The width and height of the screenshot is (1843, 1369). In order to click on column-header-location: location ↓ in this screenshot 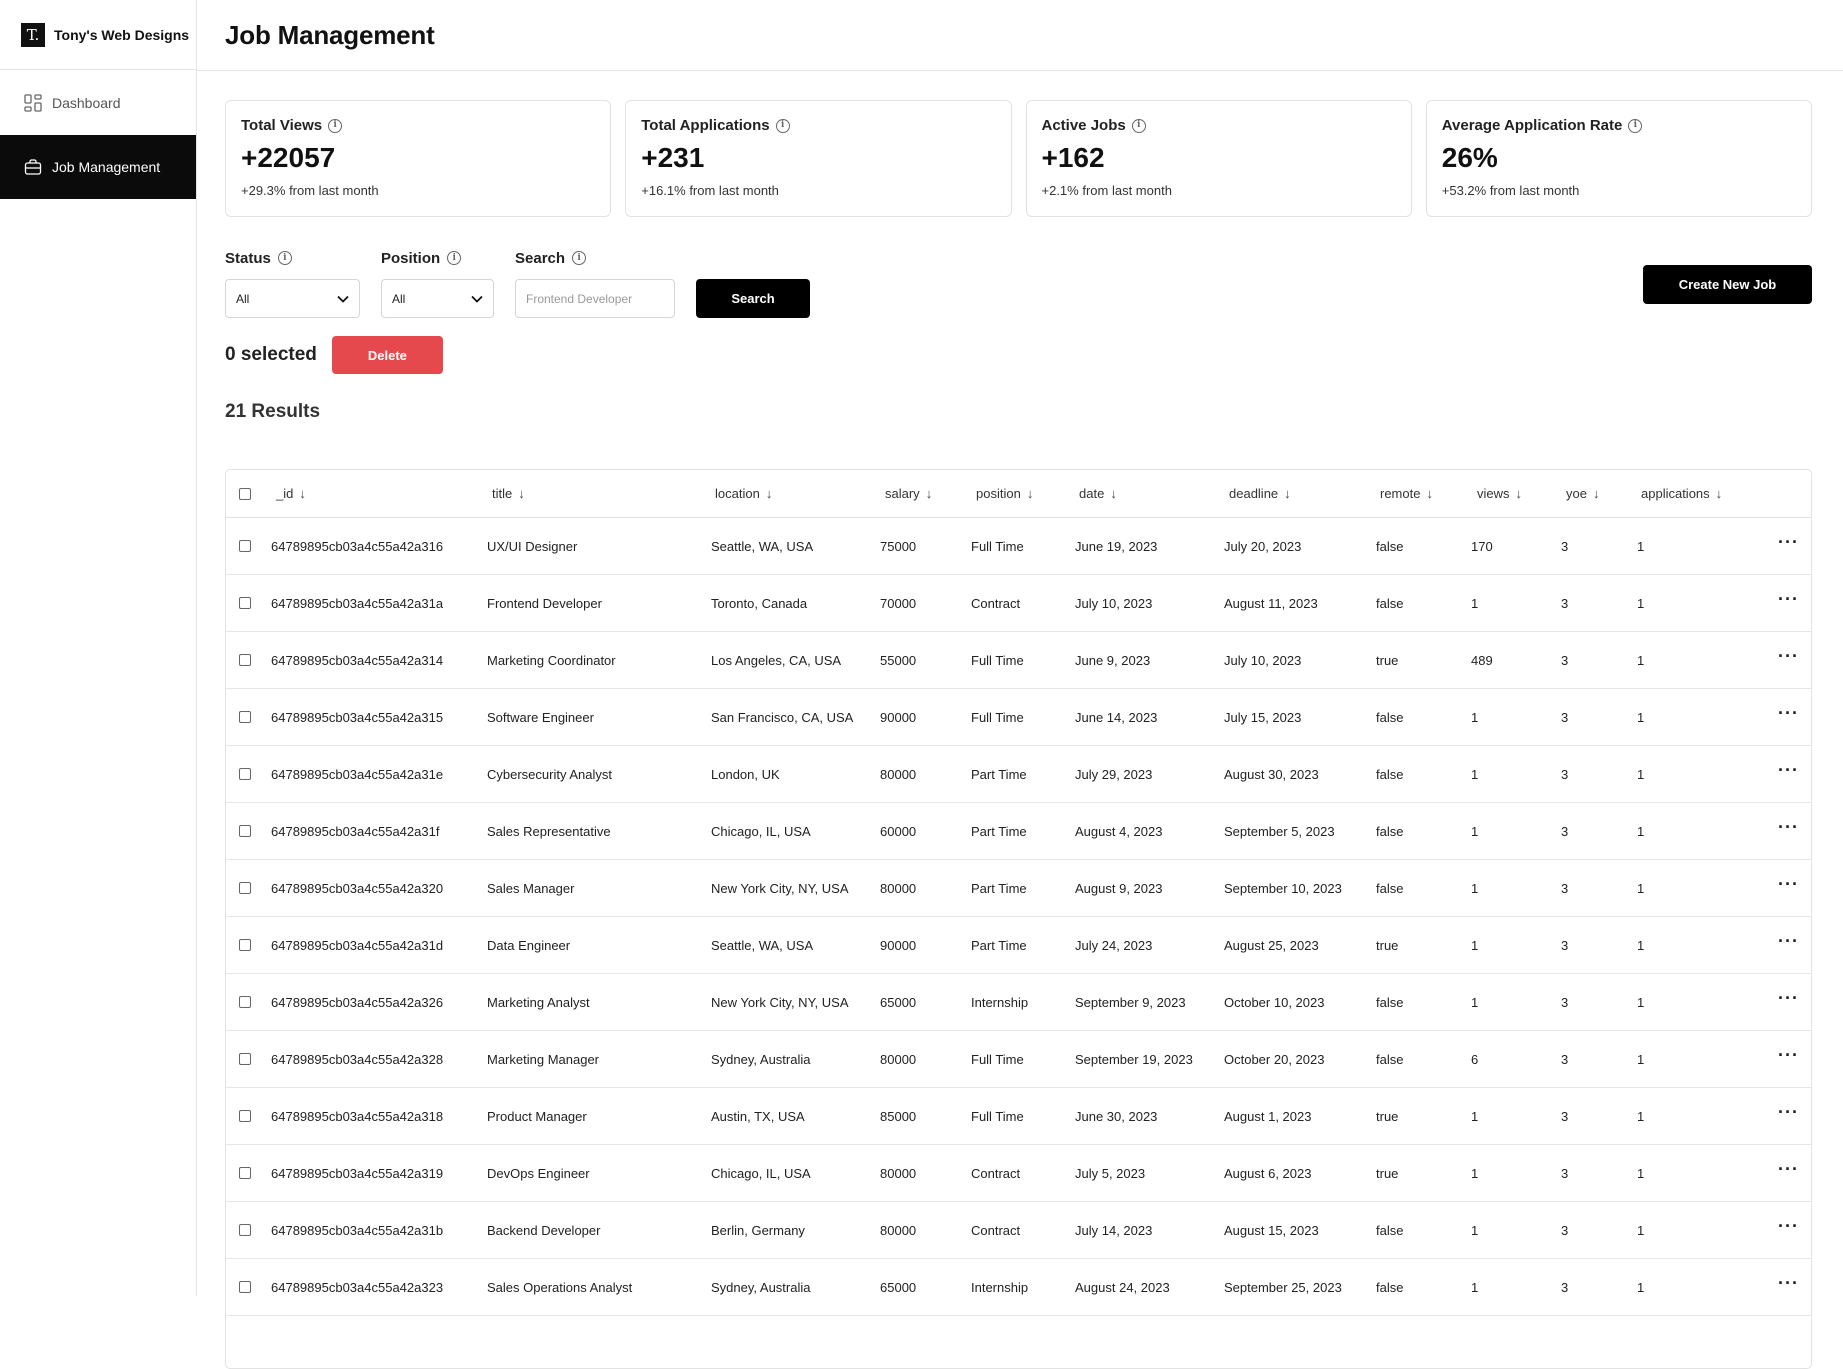, I will do `click(743, 493)`.